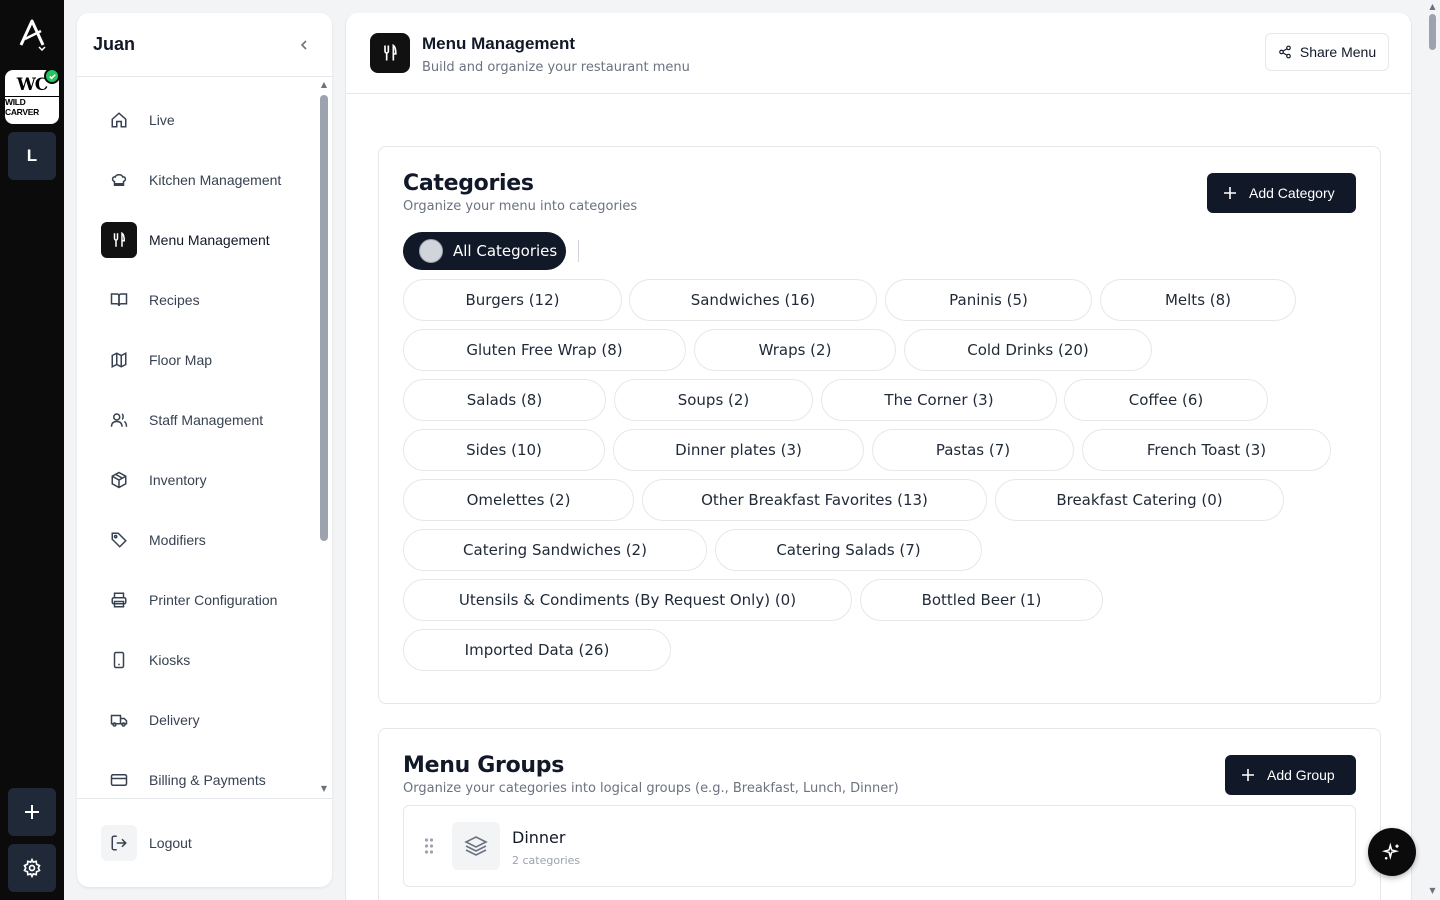  What do you see at coordinates (52, 76) in the screenshot?
I see `check-icon` at bounding box center [52, 76].